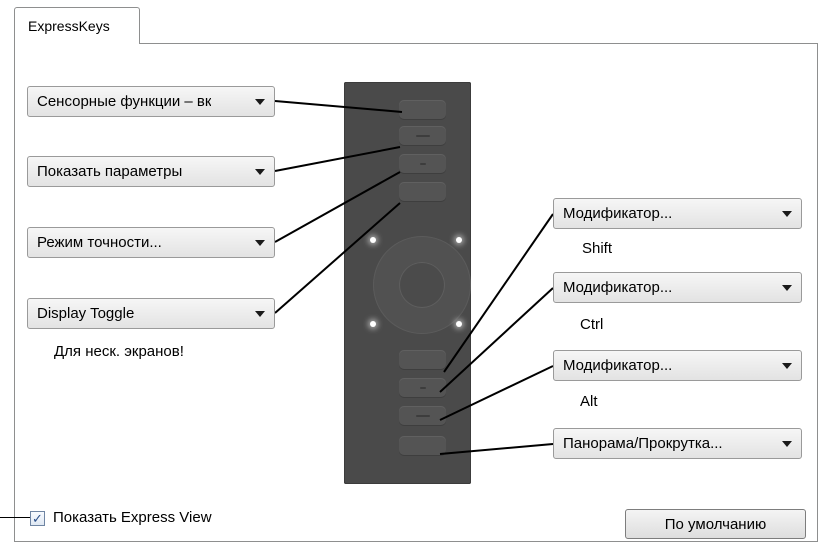  What do you see at coordinates (110, 171) in the screenshot?
I see `dropdown-label: Показать параметры` at bounding box center [110, 171].